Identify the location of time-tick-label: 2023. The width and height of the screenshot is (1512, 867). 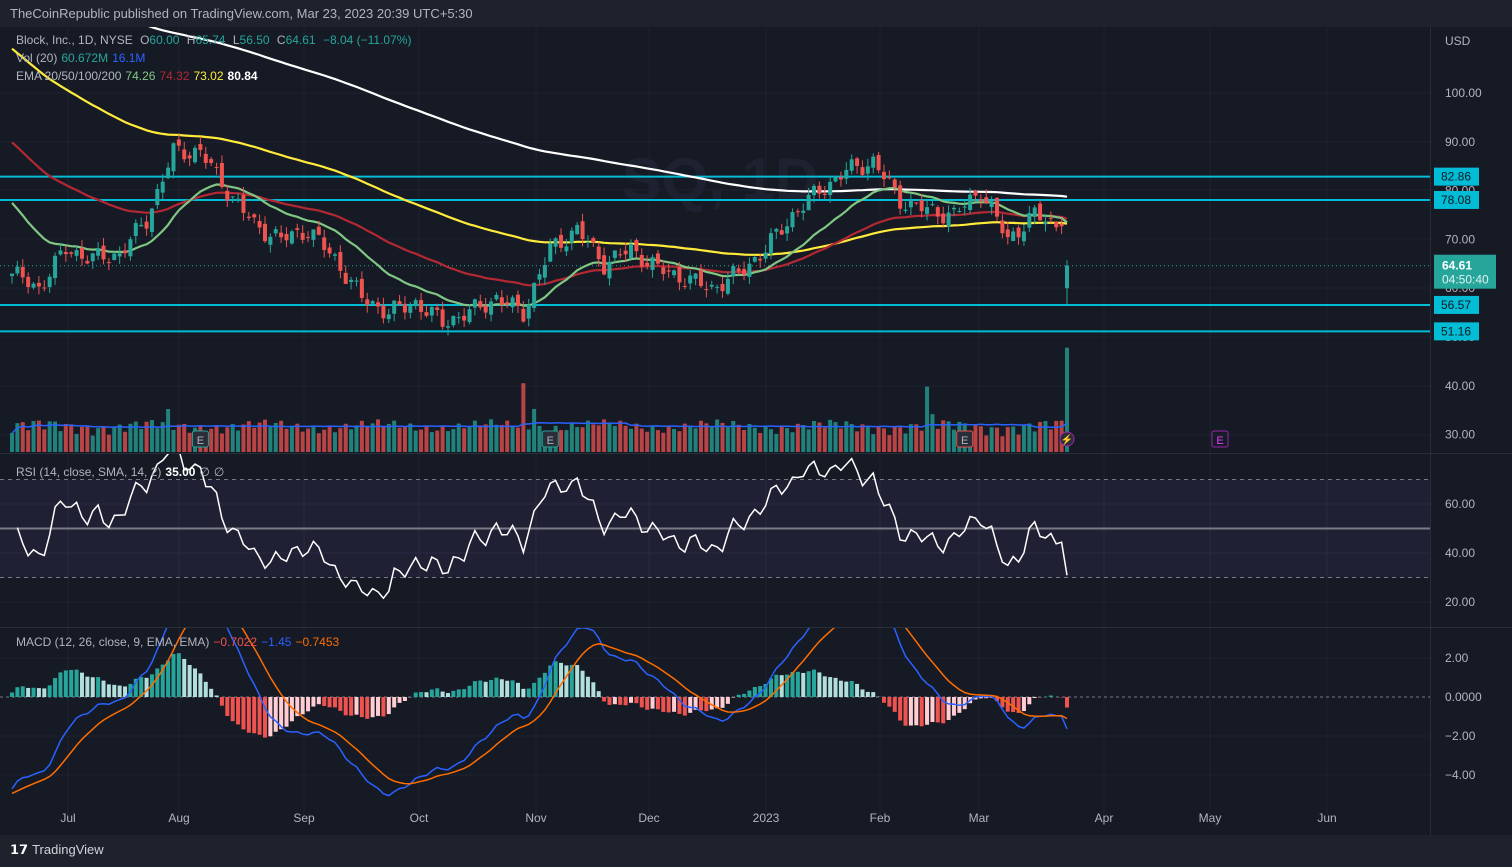
(766, 818).